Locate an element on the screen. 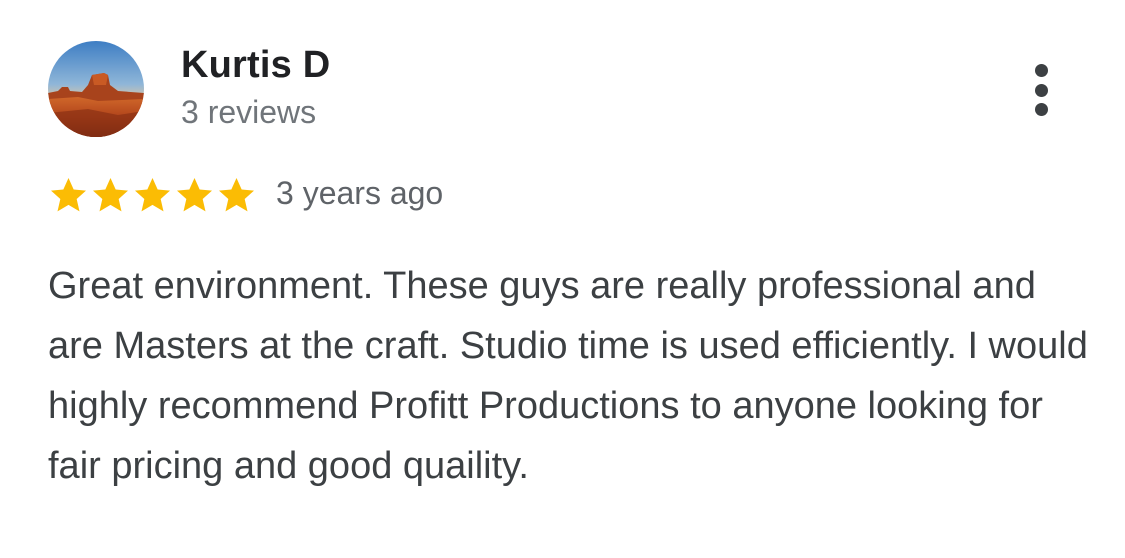 The width and height of the screenshot is (1125, 558). review-count: 3 reviews is located at coordinates (248, 112).